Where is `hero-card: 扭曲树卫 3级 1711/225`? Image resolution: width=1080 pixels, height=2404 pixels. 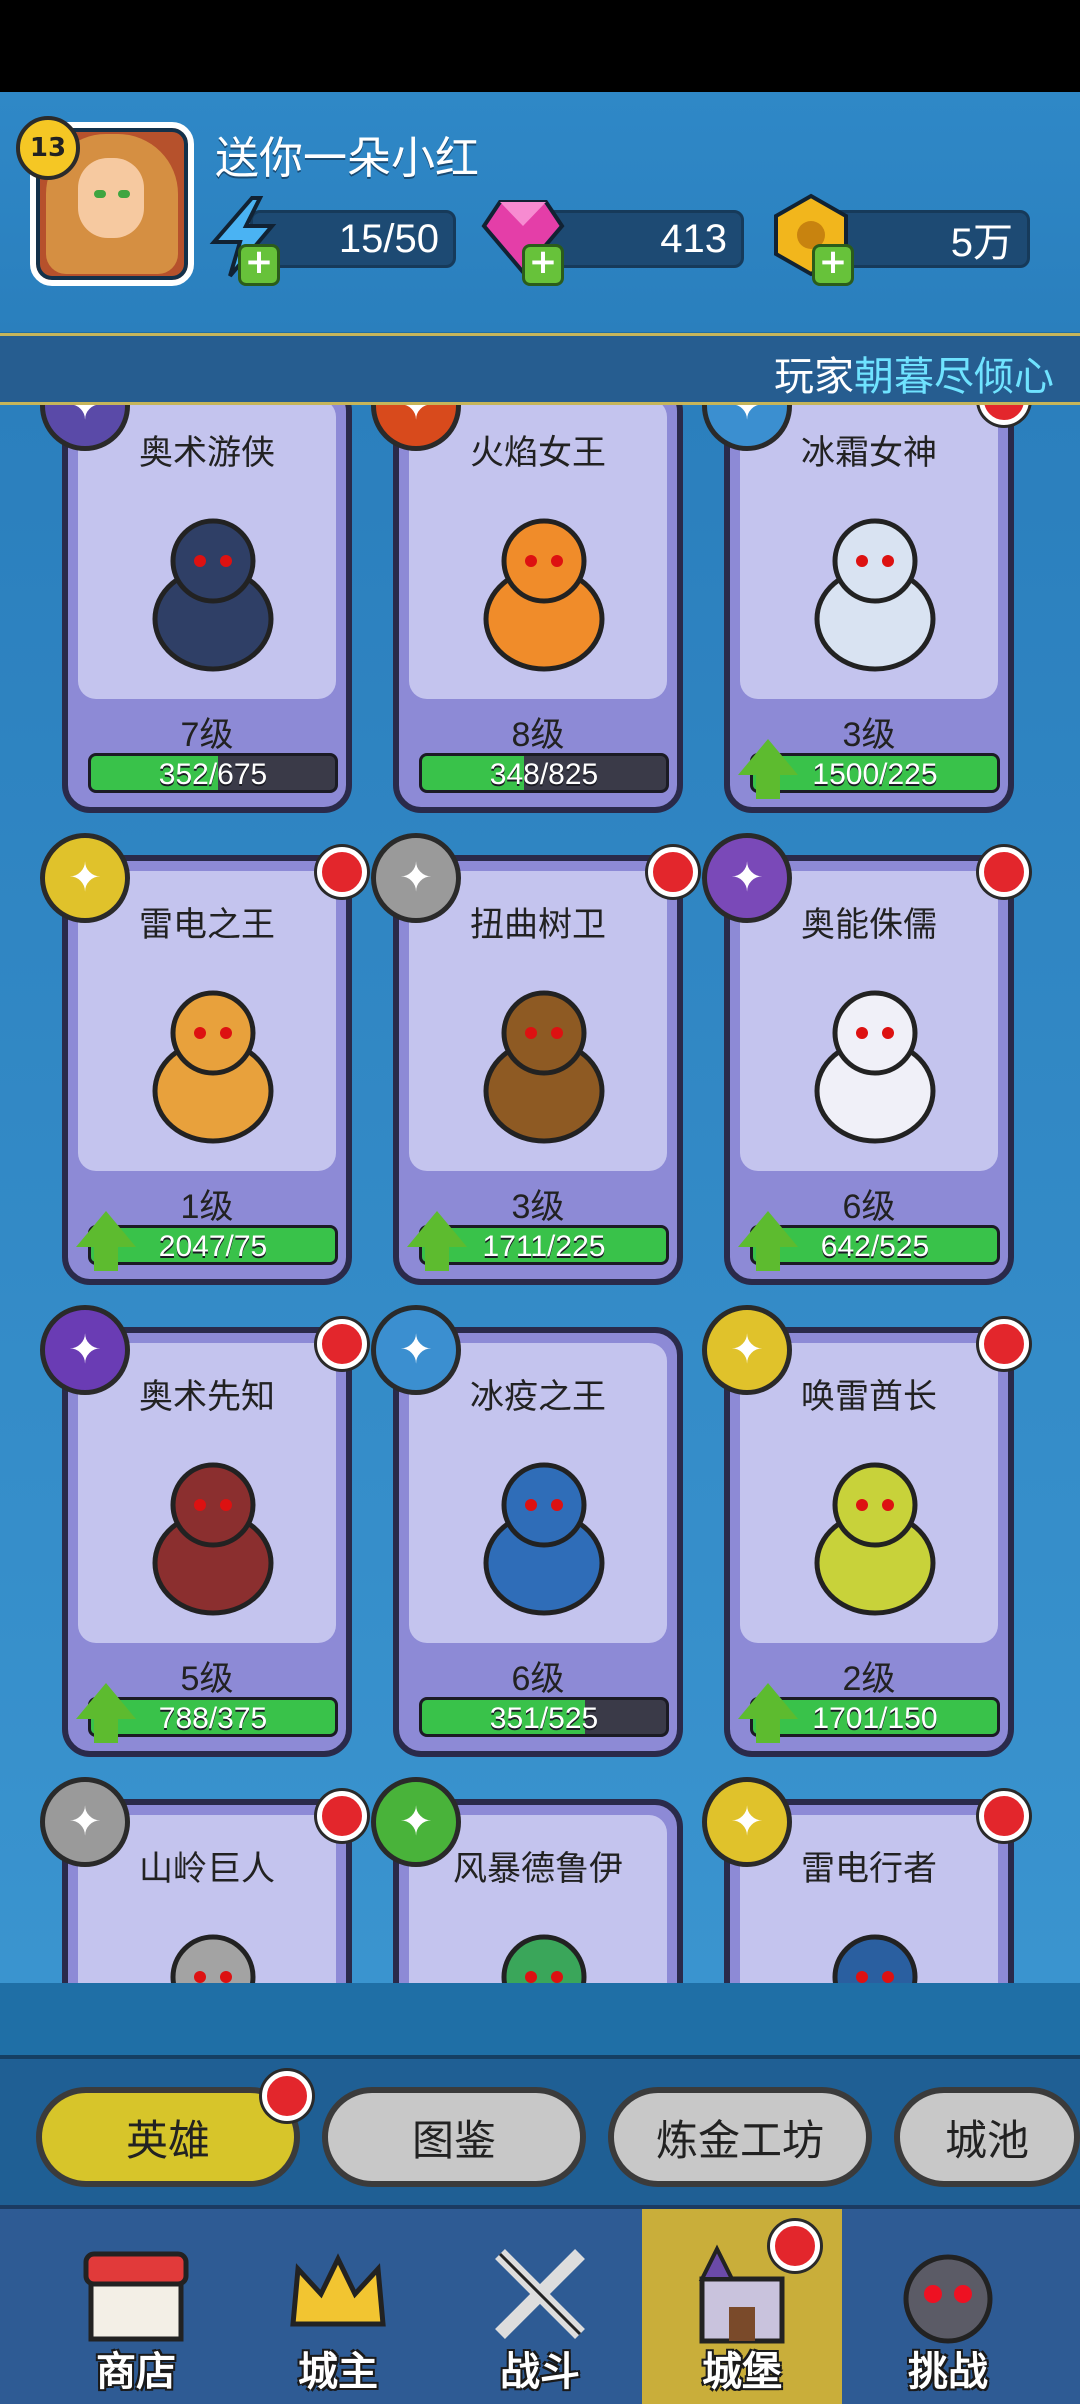
hero-card: 扭曲树卫 3级 1711/225 is located at coordinates (538, 1070).